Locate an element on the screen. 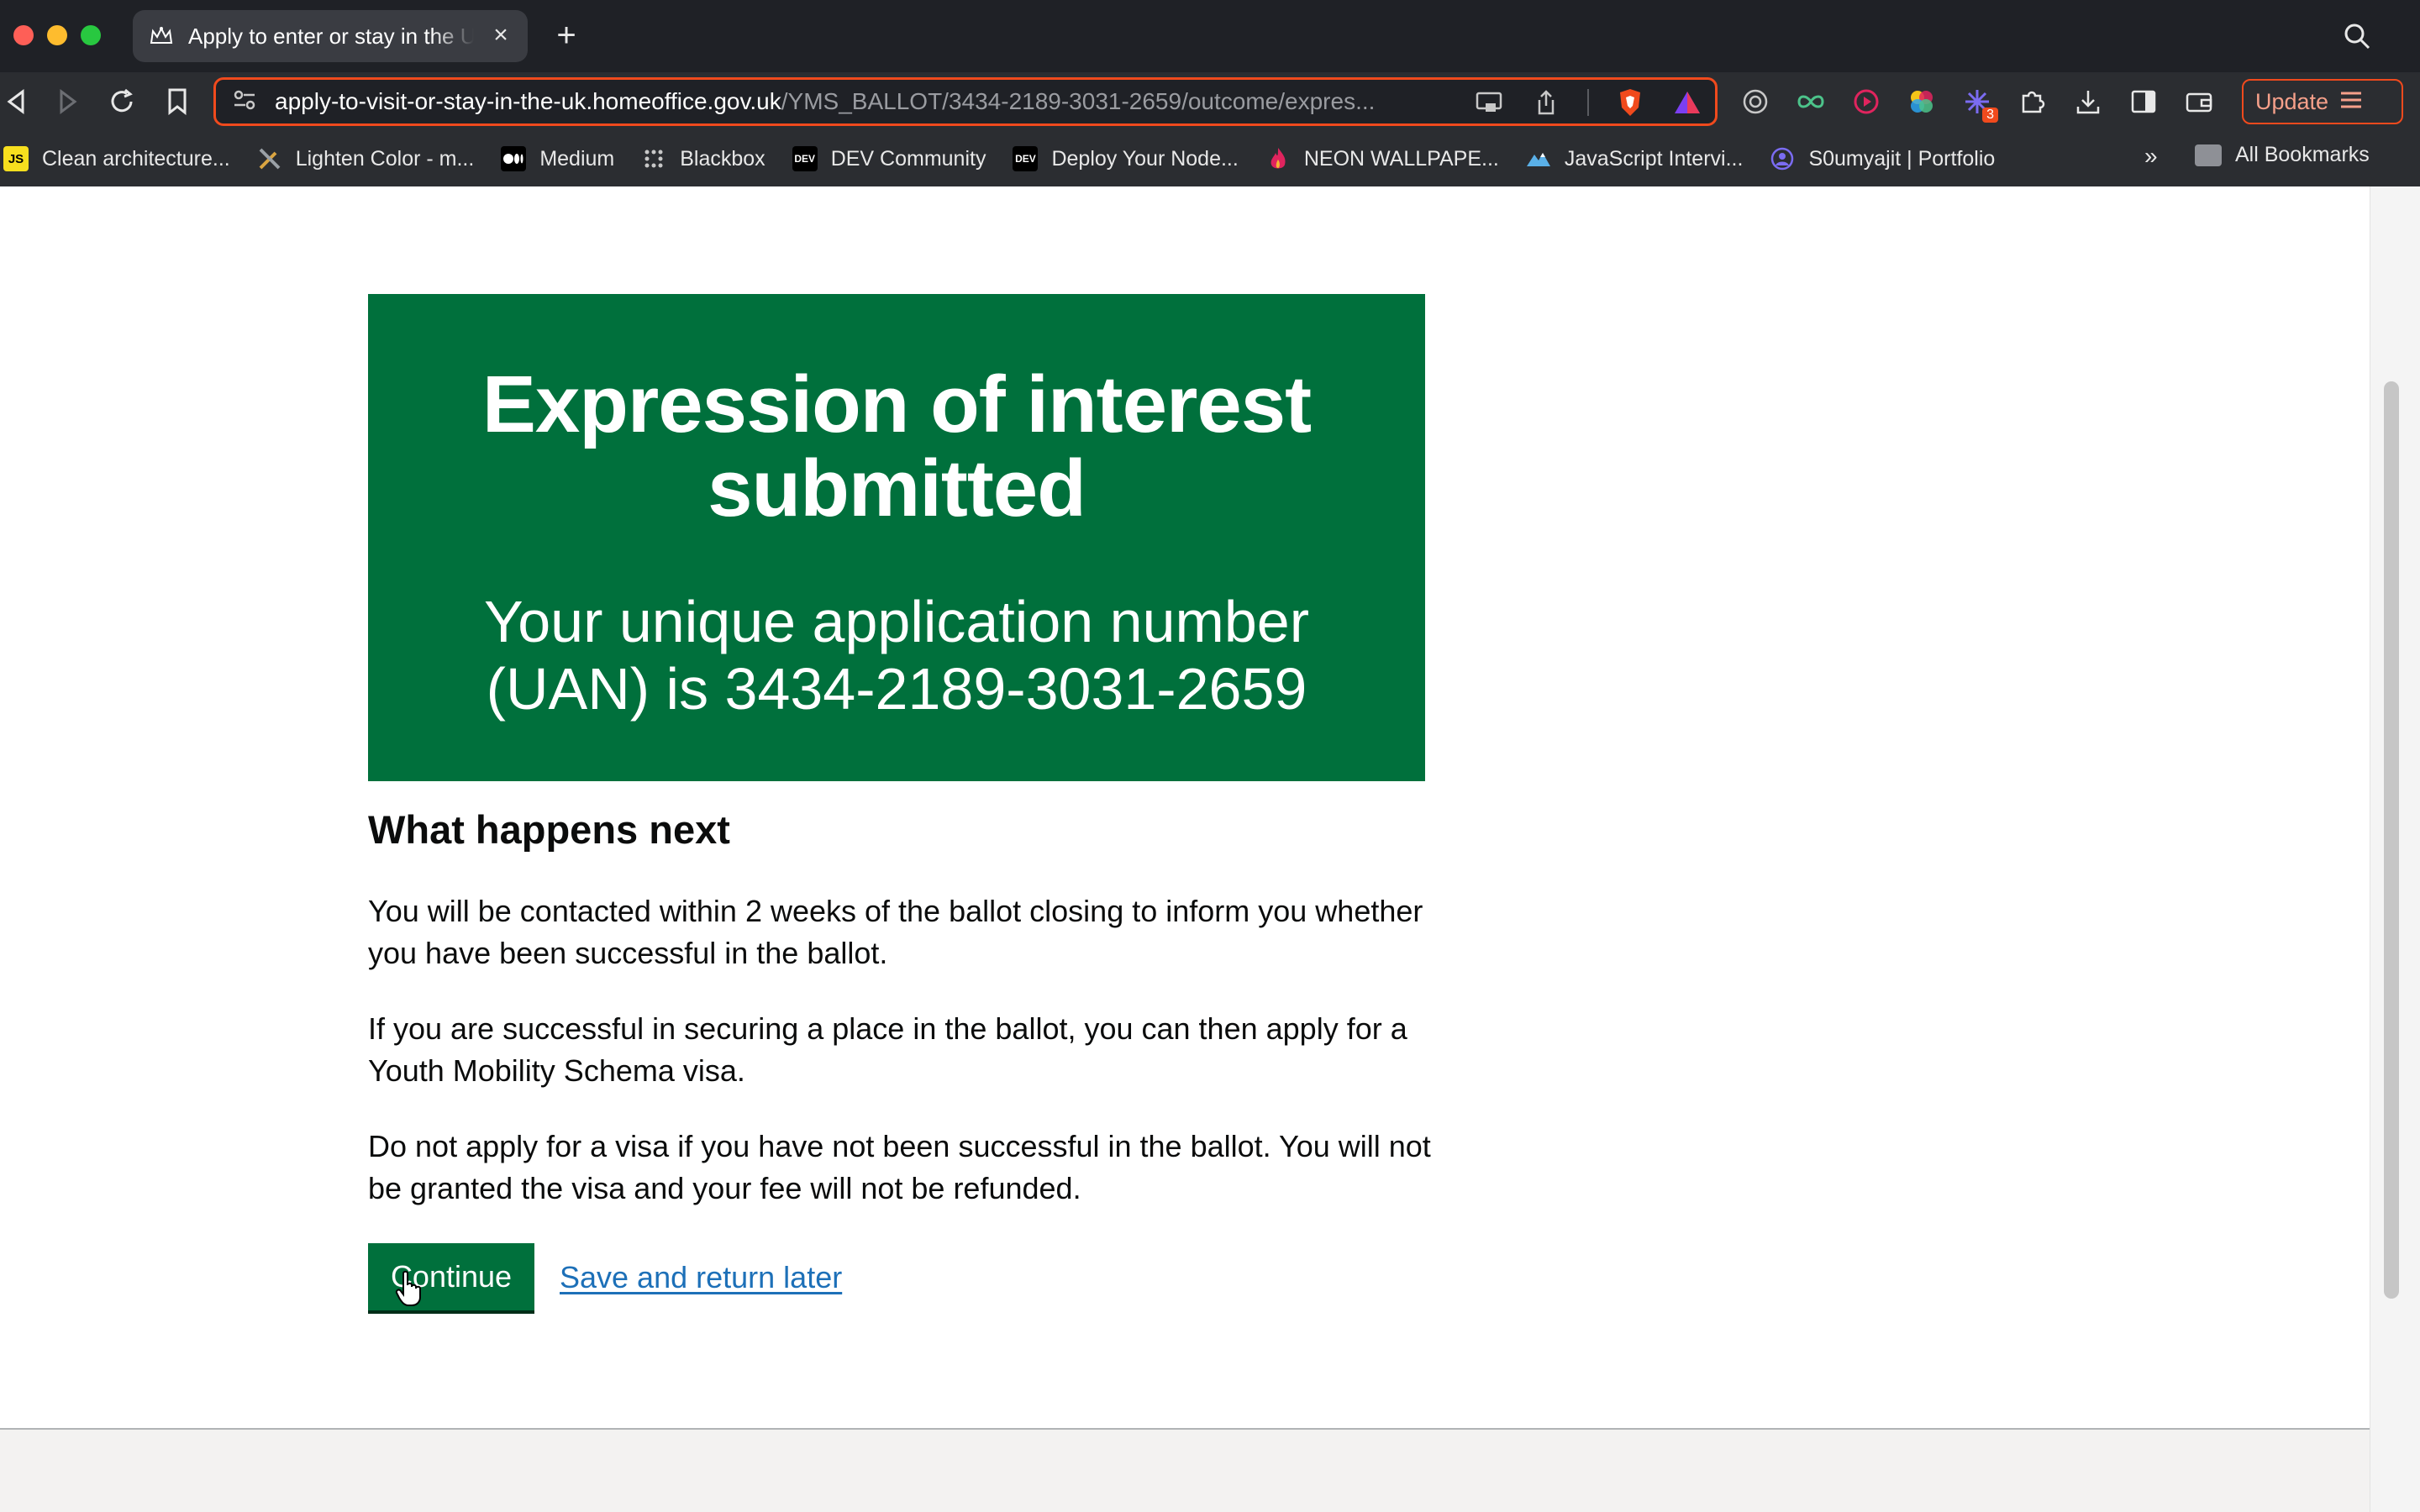 This screenshot has width=2420, height=1512. bookmark-icon is located at coordinates (177, 102).